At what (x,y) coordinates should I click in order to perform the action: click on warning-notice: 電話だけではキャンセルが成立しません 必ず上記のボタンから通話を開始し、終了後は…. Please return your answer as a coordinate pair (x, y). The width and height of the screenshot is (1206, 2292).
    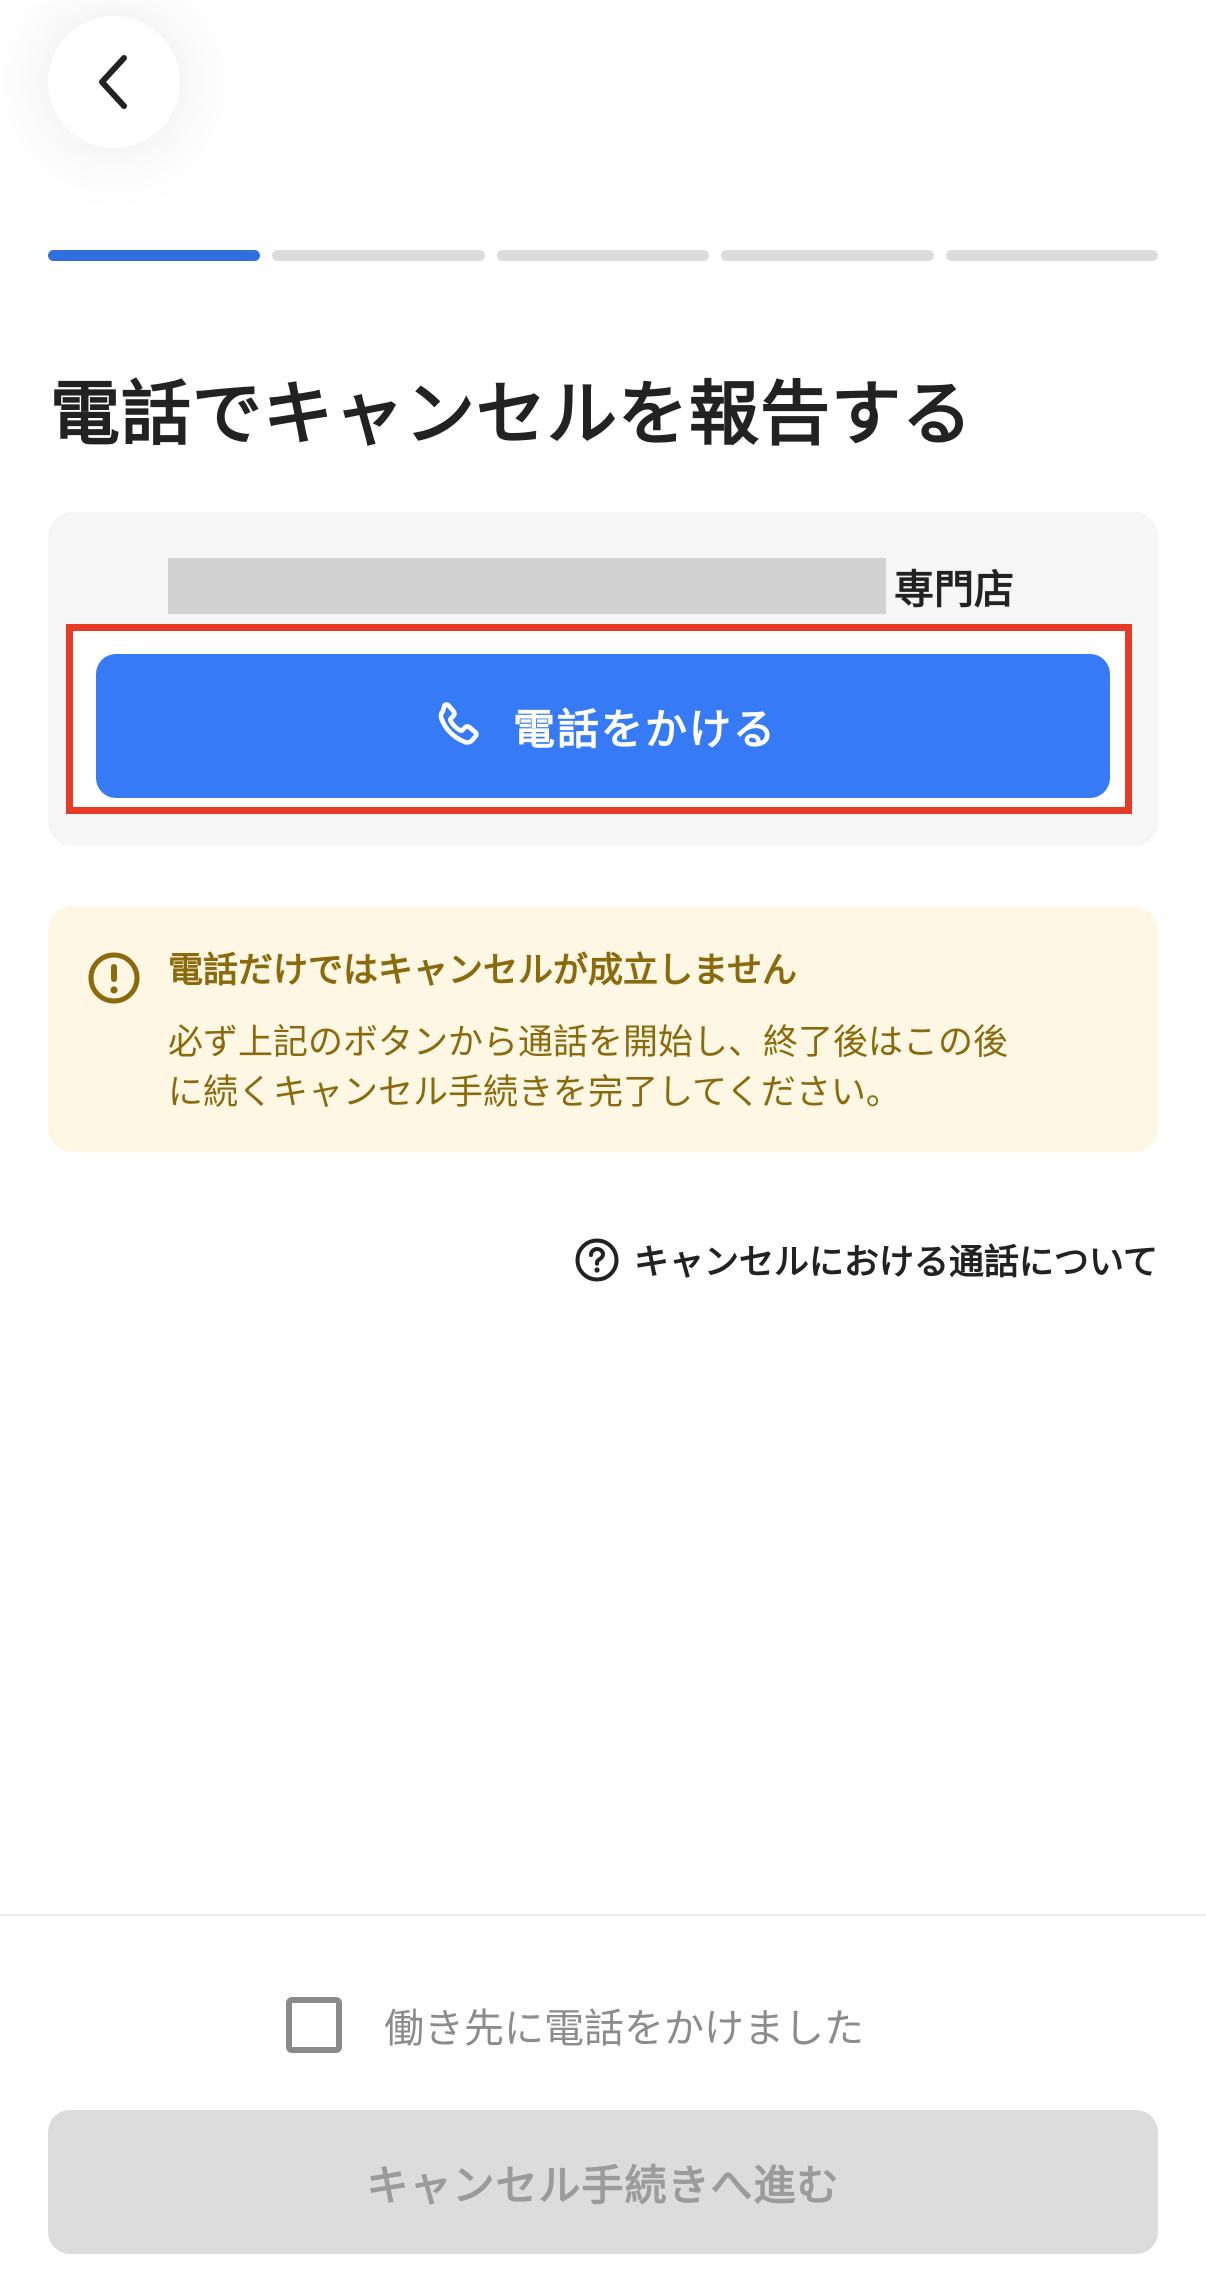
    Looking at the image, I should click on (603, 1029).